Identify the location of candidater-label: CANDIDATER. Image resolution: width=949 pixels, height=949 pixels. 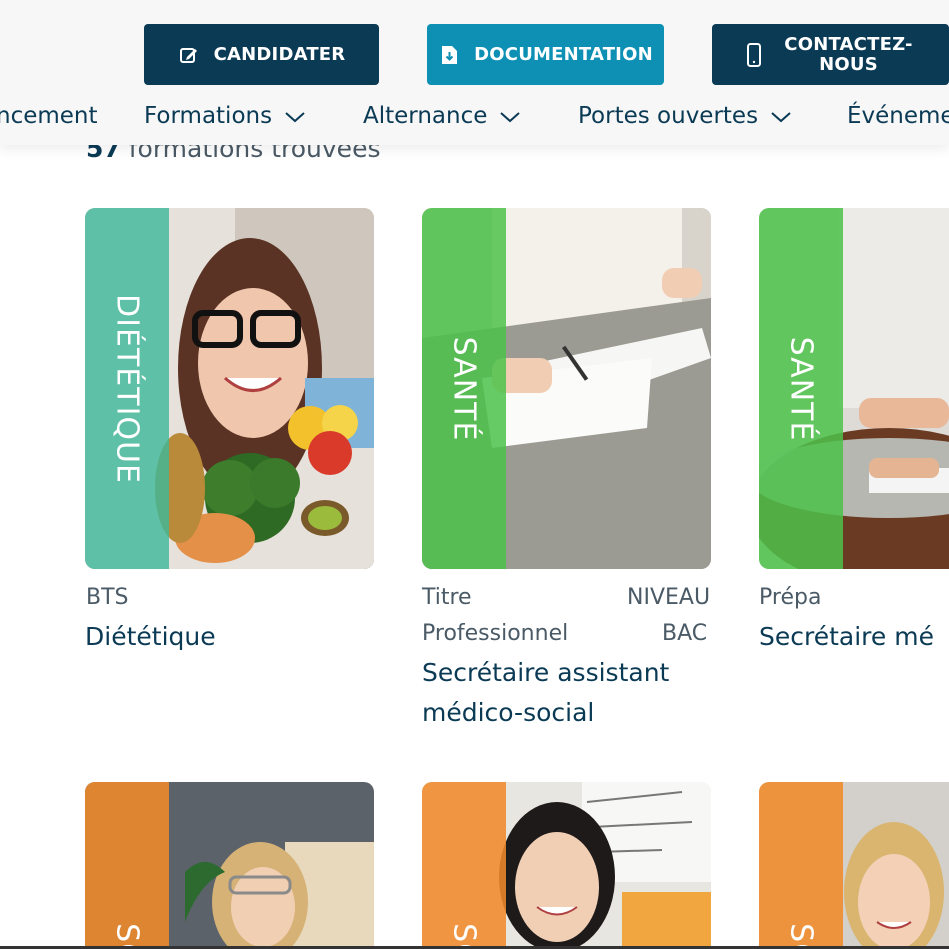
(279, 54).